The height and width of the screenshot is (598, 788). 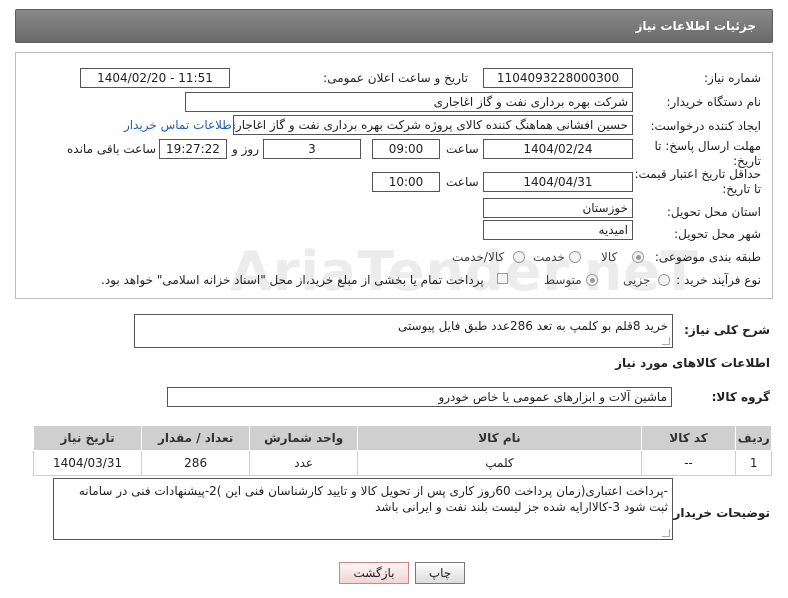 What do you see at coordinates (747, 161) in the screenshot?
I see `reply-deadline-label-date: تاریخ:` at bounding box center [747, 161].